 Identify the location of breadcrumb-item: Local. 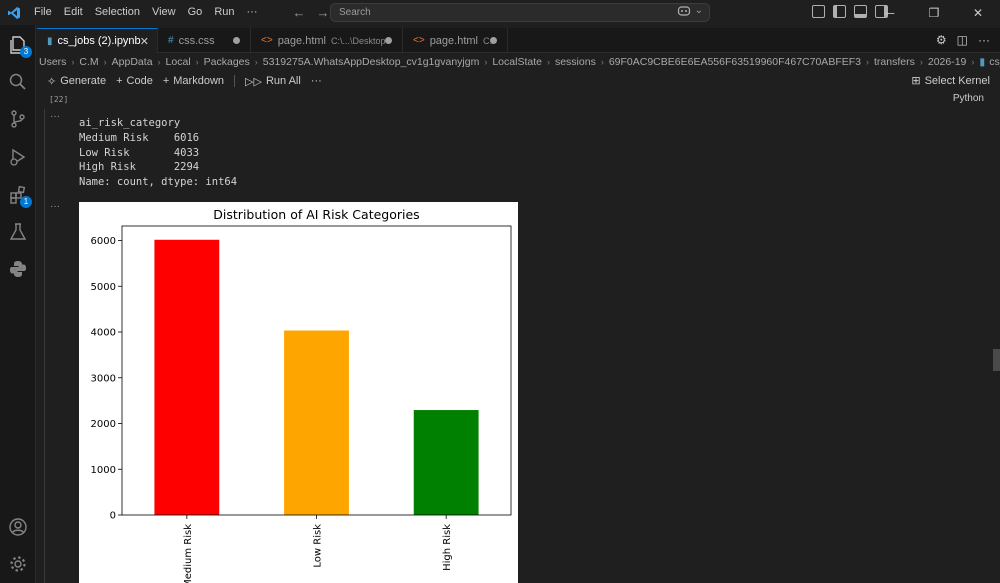
(178, 62).